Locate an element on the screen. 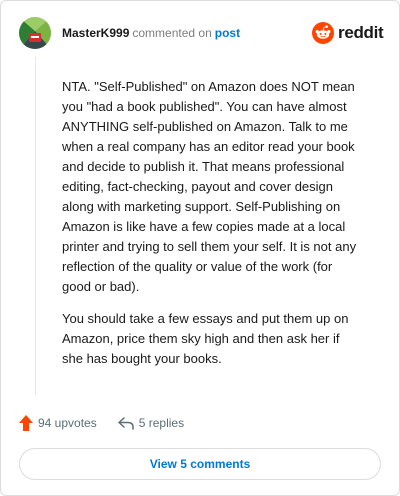  reddit-brand: reddit is located at coordinates (348, 33).